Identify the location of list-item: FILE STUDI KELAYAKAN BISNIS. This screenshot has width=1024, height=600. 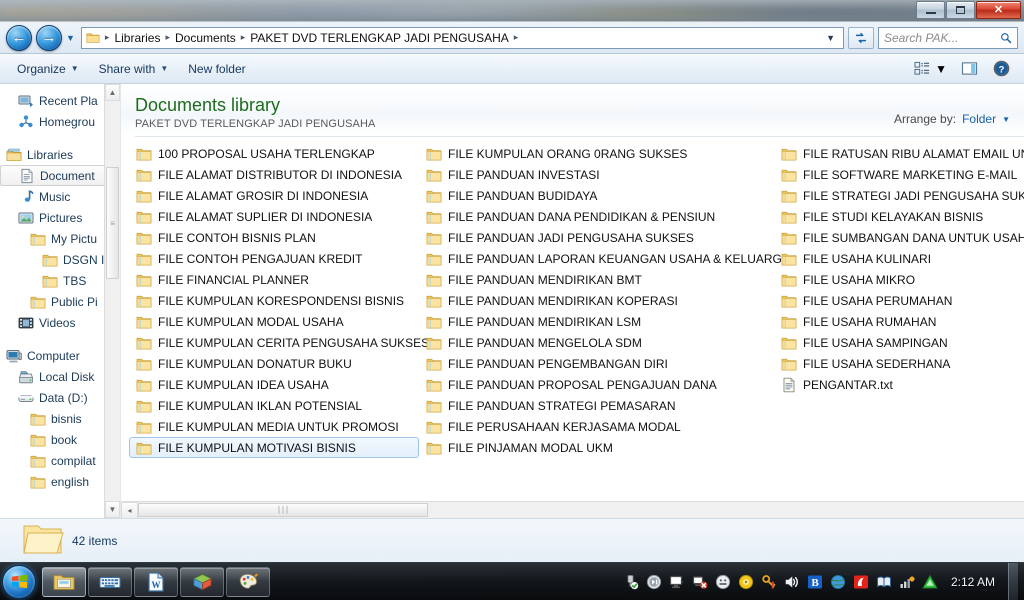
(896, 216).